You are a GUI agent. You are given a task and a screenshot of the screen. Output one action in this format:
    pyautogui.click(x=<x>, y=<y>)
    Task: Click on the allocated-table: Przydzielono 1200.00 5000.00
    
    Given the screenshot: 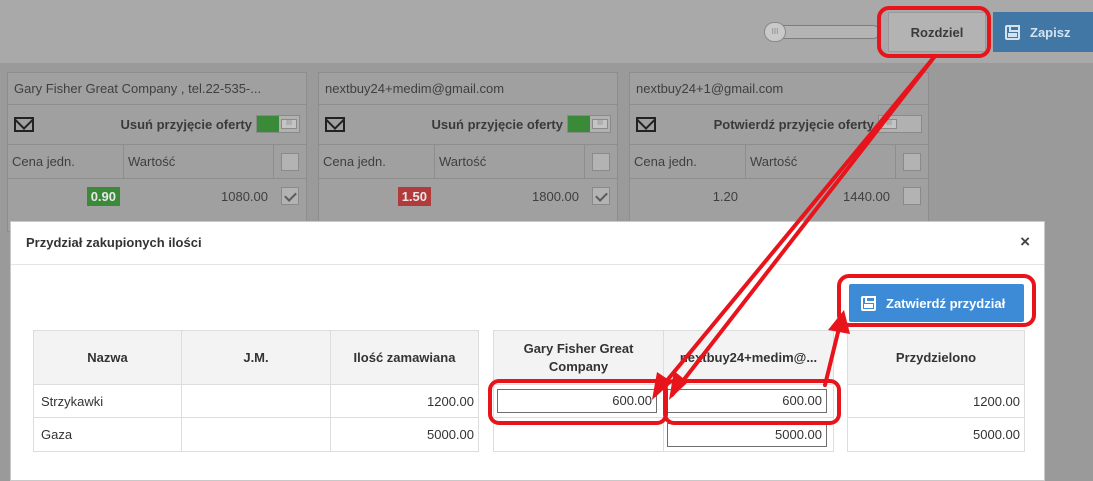 What is the action you would take?
    pyautogui.click(x=936, y=391)
    